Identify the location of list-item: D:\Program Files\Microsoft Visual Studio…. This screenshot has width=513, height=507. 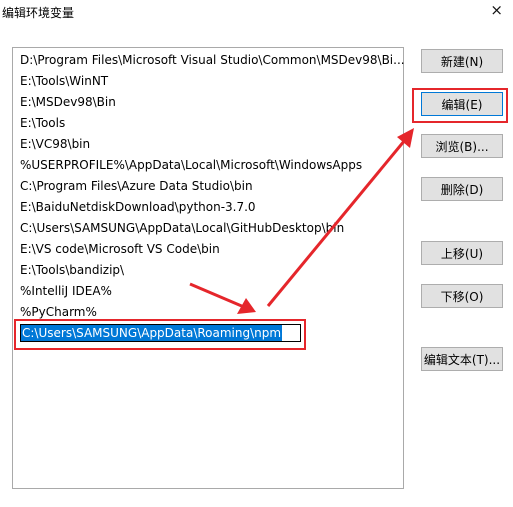
(212, 60).